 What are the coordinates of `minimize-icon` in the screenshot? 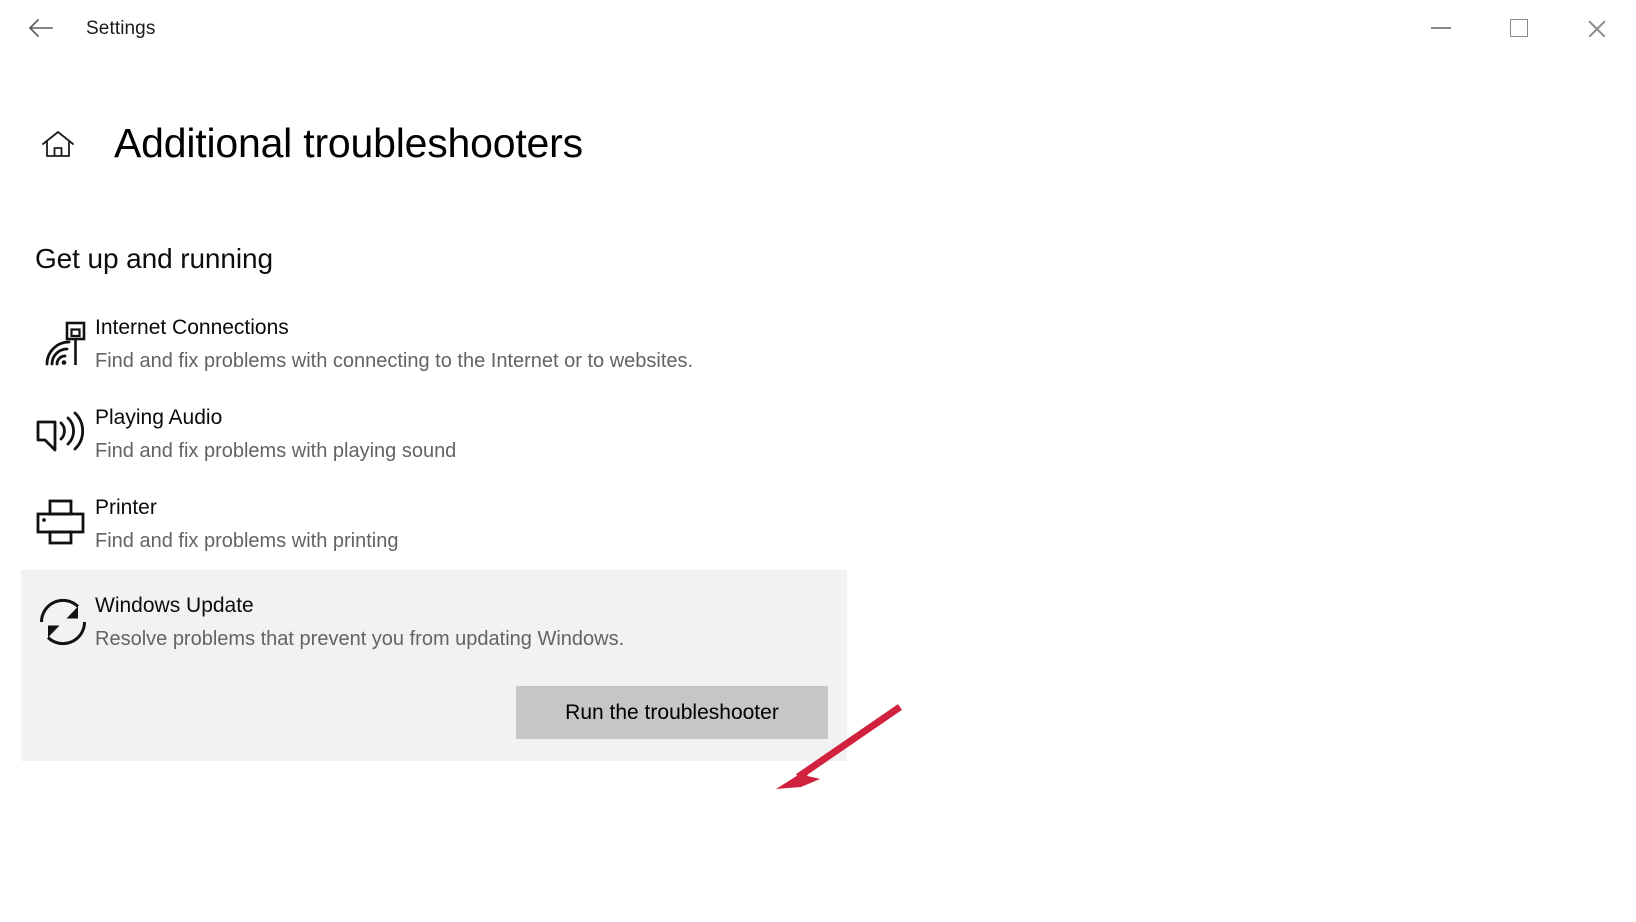 It's located at (1441, 28).